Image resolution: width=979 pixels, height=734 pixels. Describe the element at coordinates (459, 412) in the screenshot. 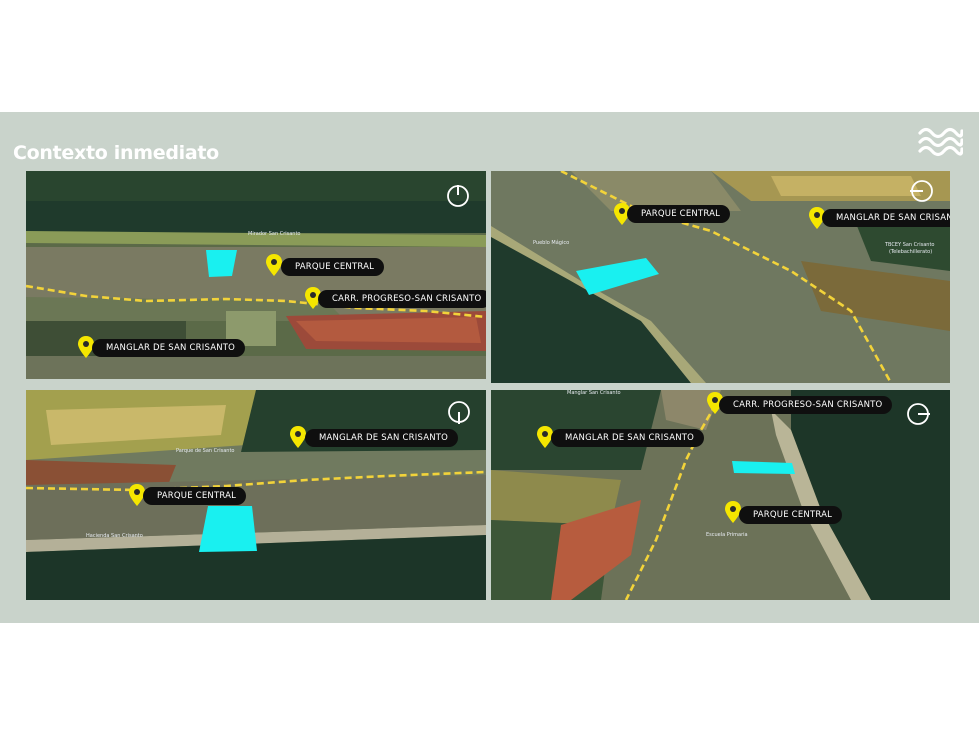

I see `compass-south-icon` at that location.